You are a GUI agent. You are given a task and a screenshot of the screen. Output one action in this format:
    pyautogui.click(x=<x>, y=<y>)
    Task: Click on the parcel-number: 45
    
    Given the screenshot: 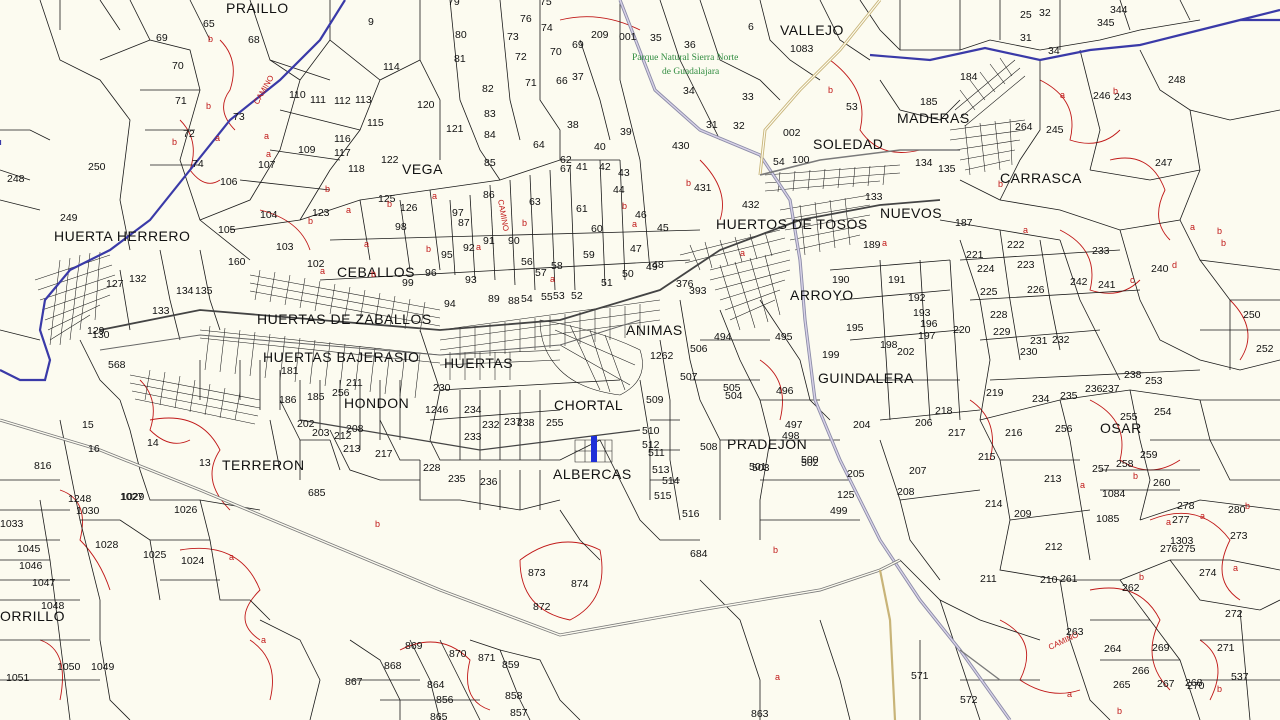 What is the action you would take?
    pyautogui.click(x=663, y=228)
    